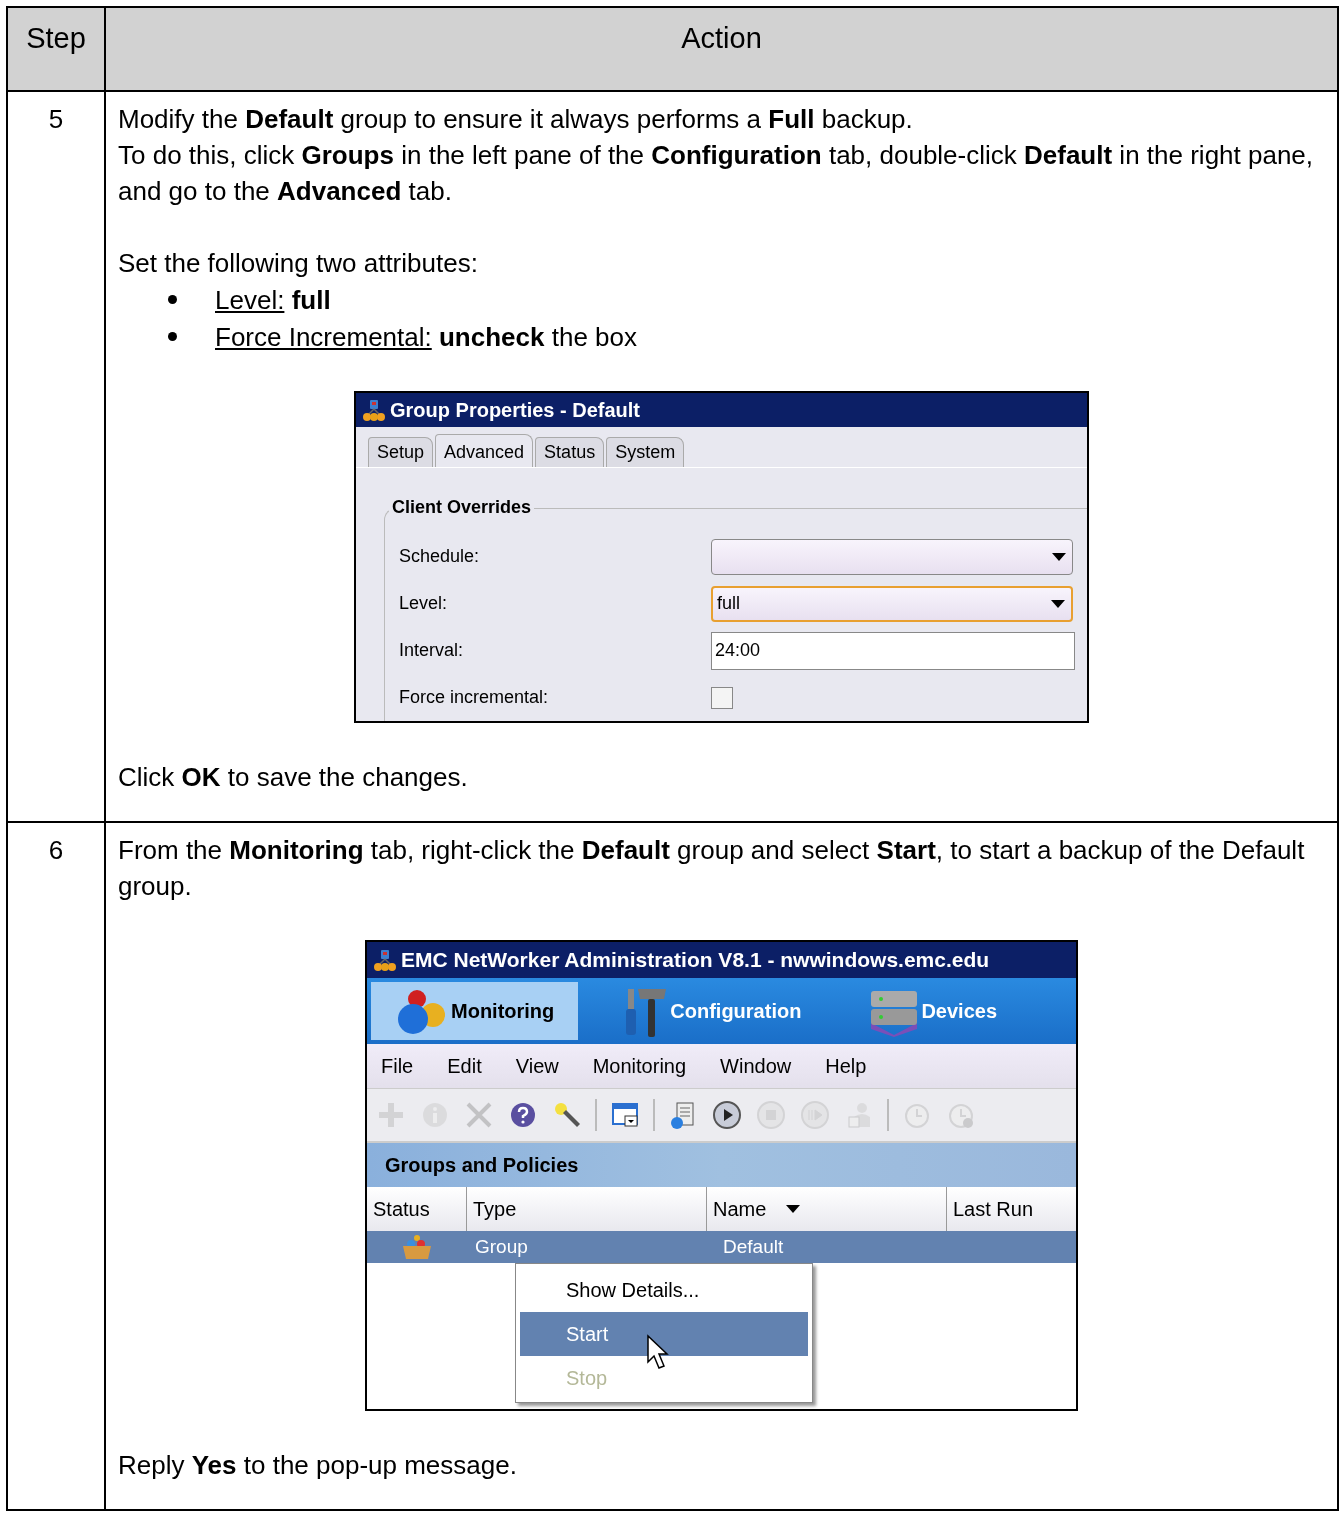 This screenshot has width=1339, height=1539. I want to click on menu-item: File, so click(397, 1066).